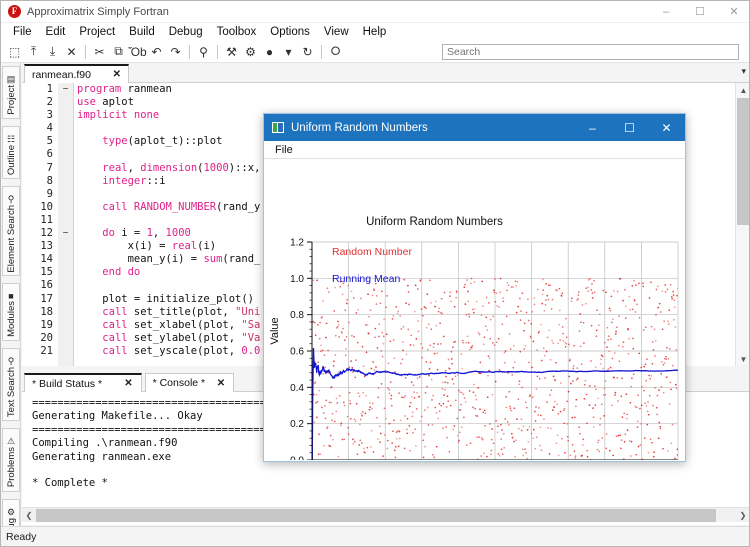 The width and height of the screenshot is (750, 547). Describe the element at coordinates (66, 224) in the screenshot. I see `code-fold-gutter: − −` at that location.